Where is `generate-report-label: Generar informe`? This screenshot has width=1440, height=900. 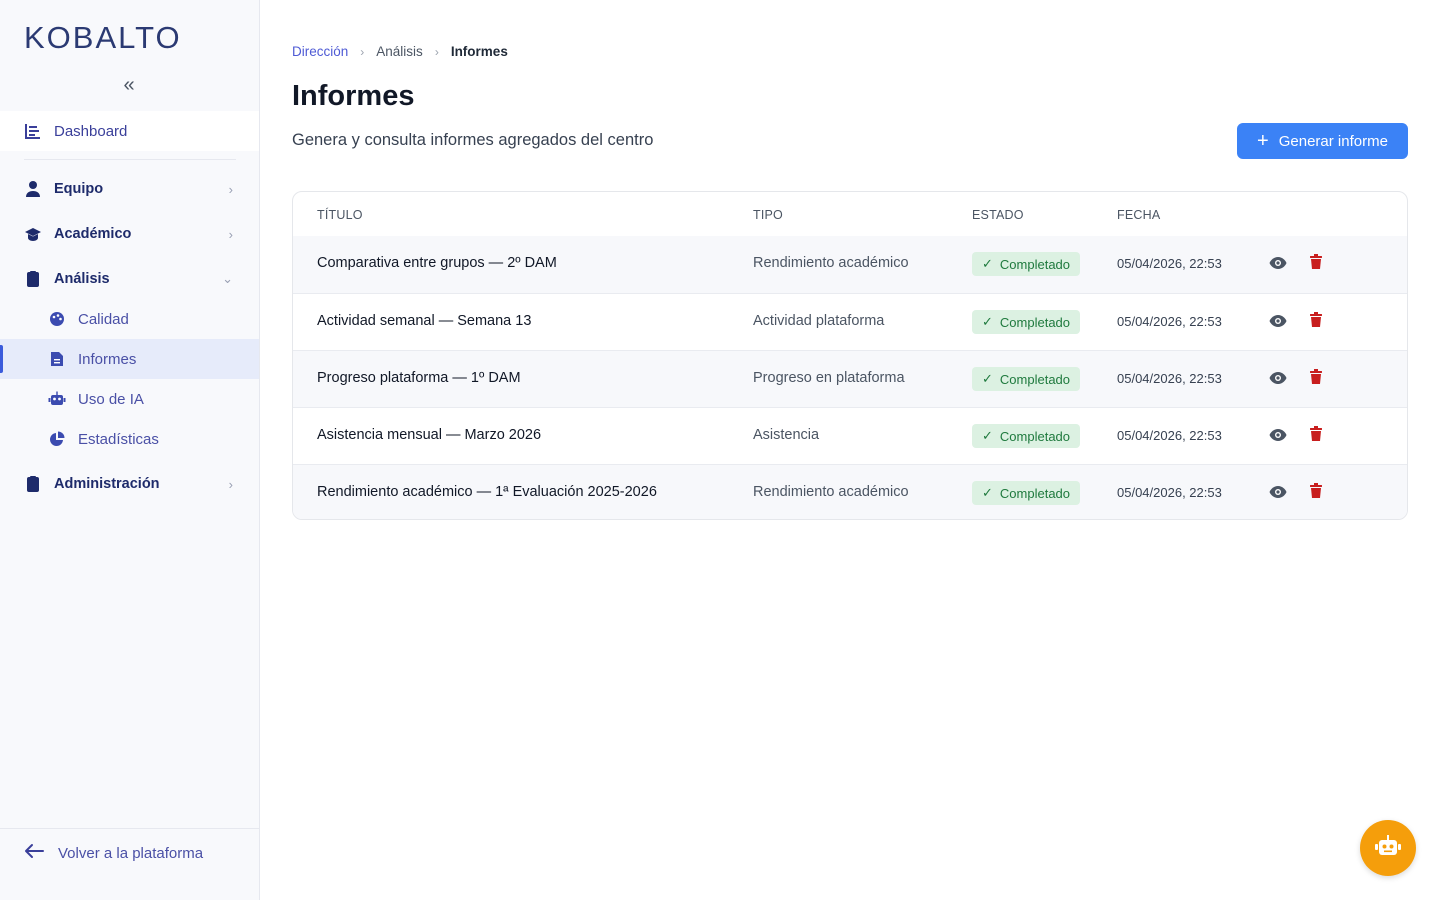
generate-report-label: Generar informe is located at coordinates (1333, 141).